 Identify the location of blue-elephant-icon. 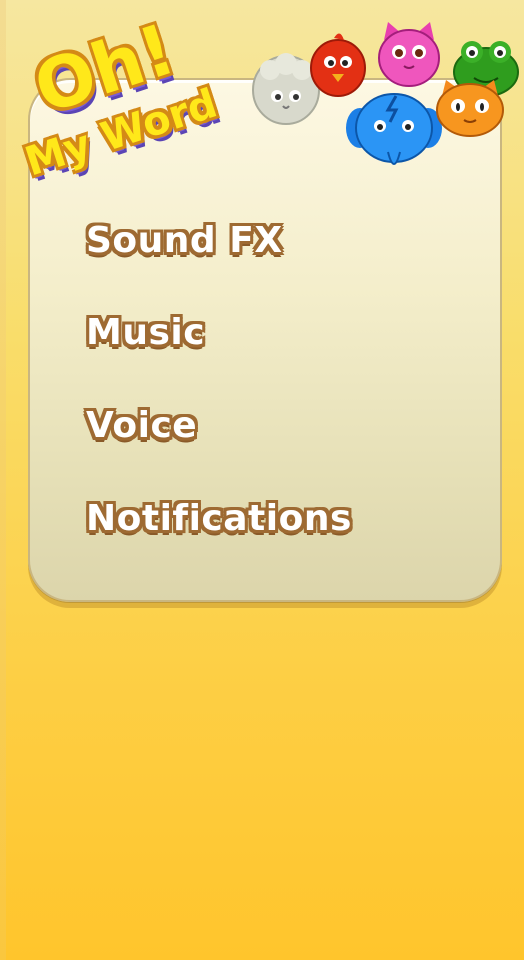
(394, 129).